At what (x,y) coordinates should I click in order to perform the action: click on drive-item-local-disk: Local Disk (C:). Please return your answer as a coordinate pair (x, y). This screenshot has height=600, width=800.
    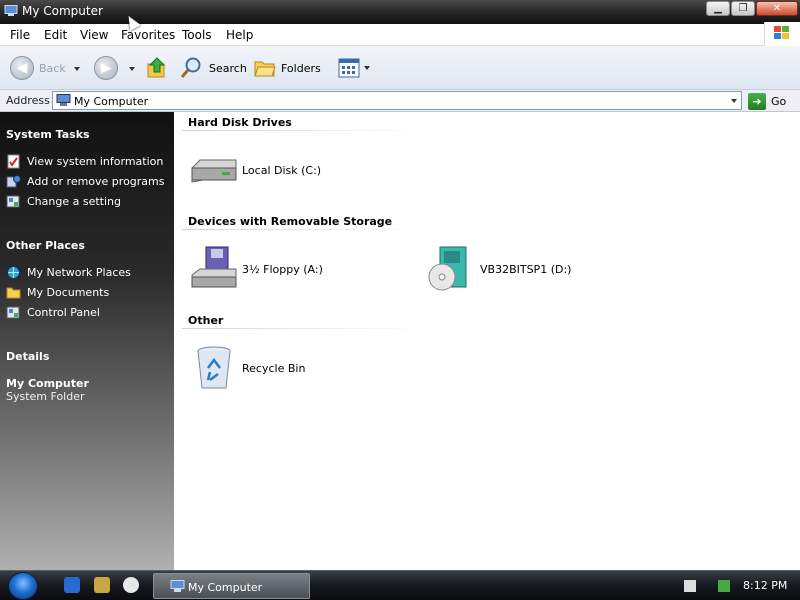
    Looking at the image, I should click on (254, 170).